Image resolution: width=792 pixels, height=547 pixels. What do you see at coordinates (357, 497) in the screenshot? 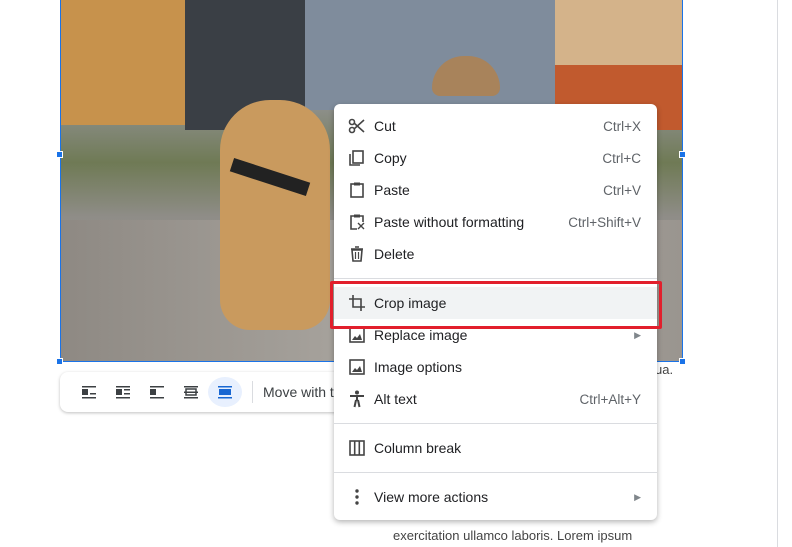
I see `more-vert-icon` at bounding box center [357, 497].